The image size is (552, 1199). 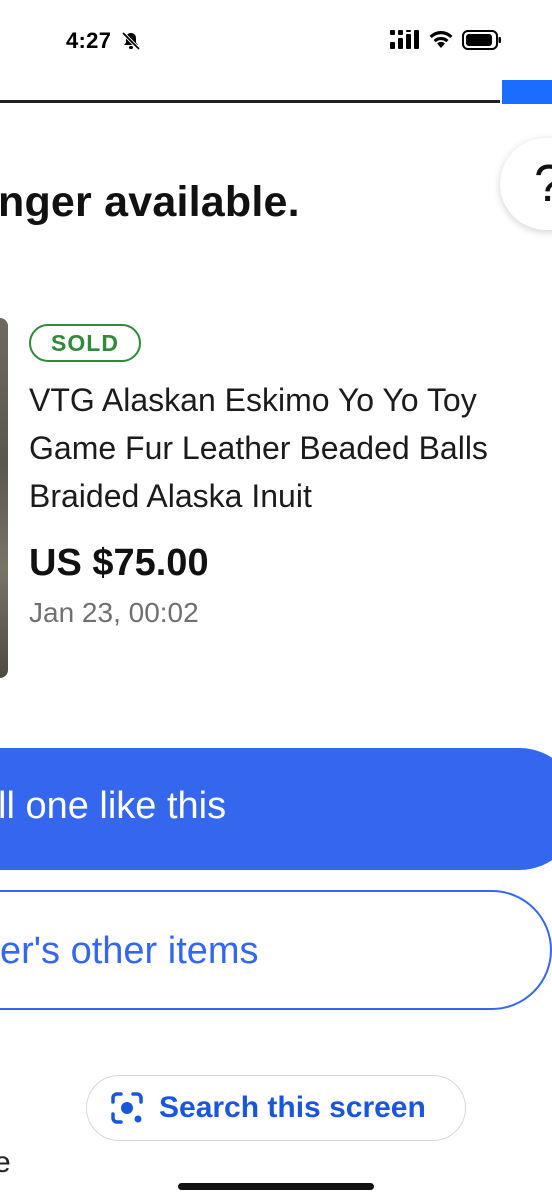 What do you see at coordinates (127, 1108) in the screenshot?
I see `lens-icon` at bounding box center [127, 1108].